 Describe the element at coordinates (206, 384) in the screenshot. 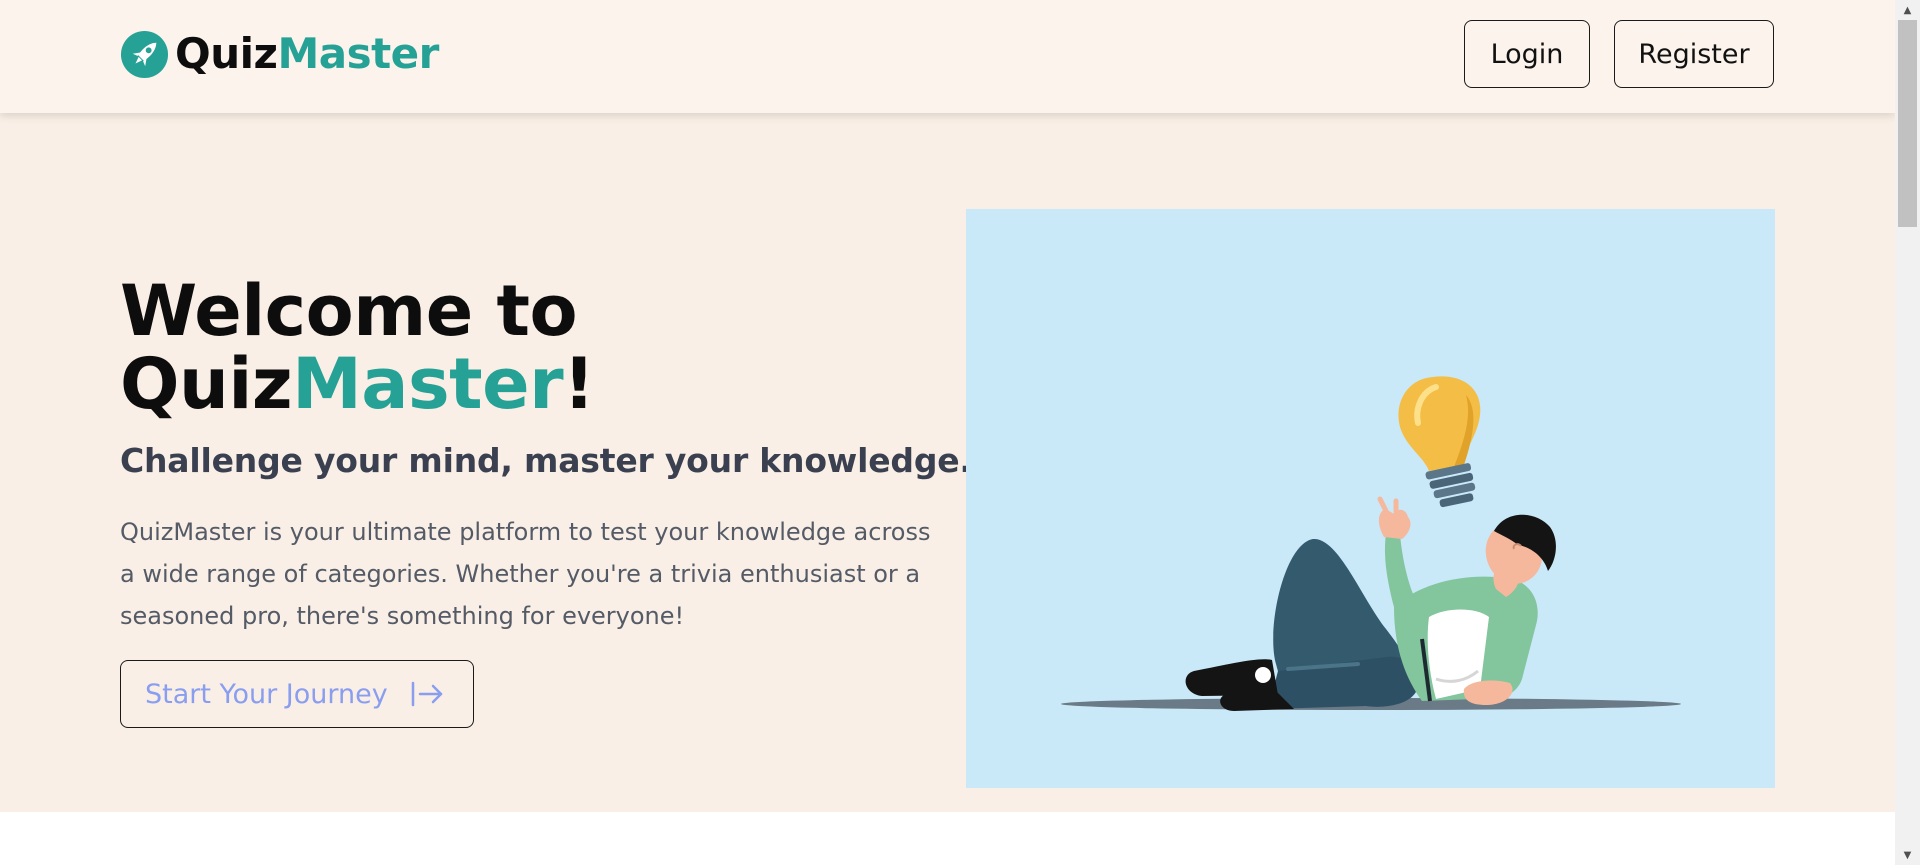

I see `hero-title-brand-part1: Quiz` at that location.